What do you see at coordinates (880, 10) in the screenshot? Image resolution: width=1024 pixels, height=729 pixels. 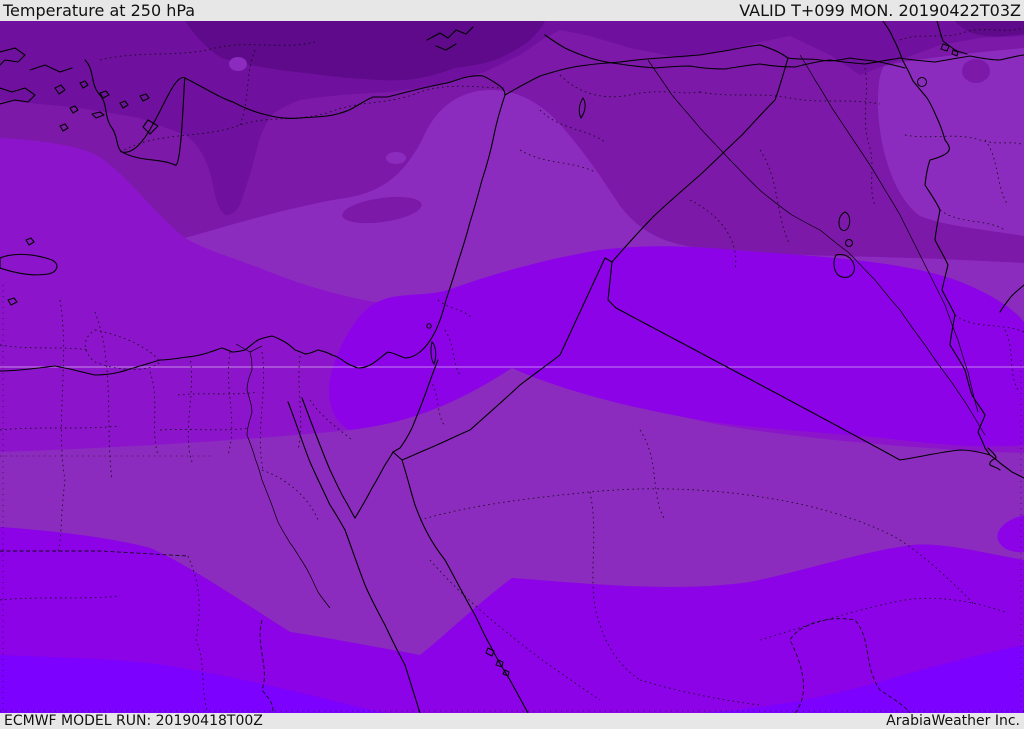 I see `valid-time-label: VALID T+099 MON. 20190422T03Z` at bounding box center [880, 10].